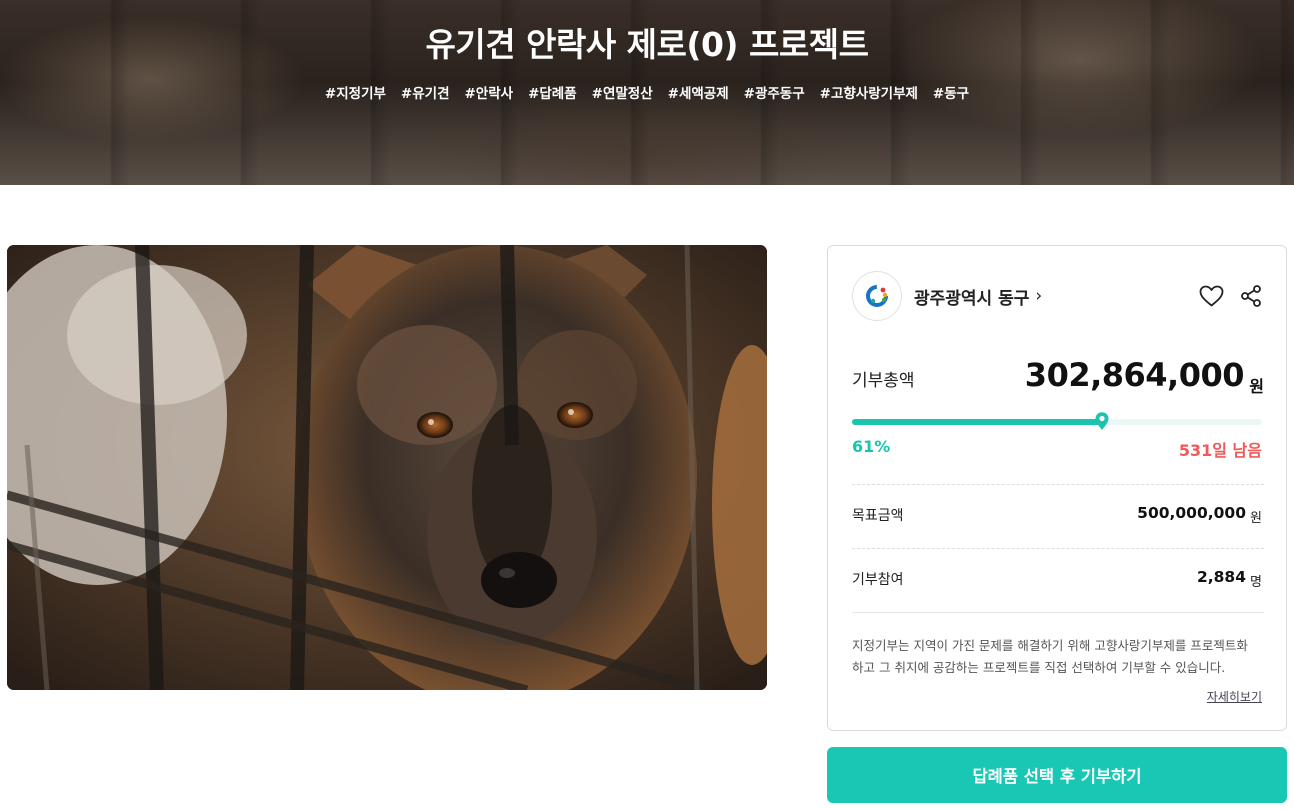 This screenshot has width=1294, height=809. What do you see at coordinates (1038, 296) in the screenshot?
I see `chevron-right-icon: ›` at bounding box center [1038, 296].